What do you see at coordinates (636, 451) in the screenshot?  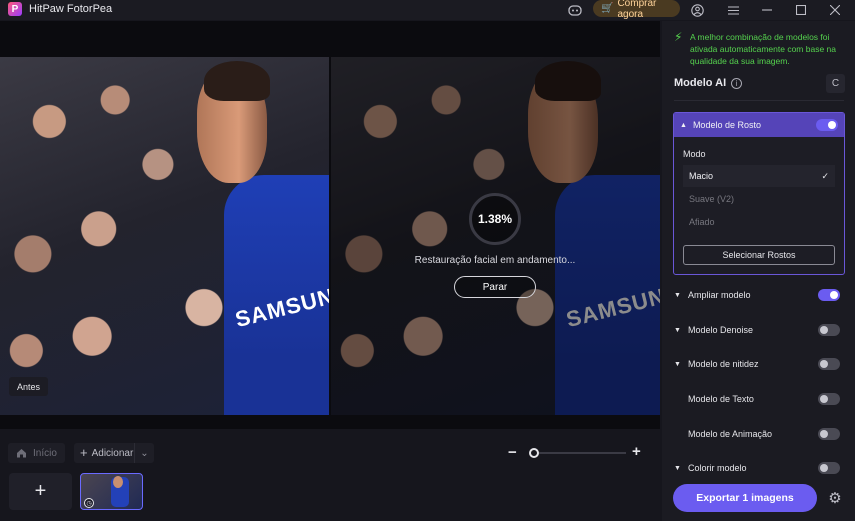 I see `zoom-in-icon: +` at bounding box center [636, 451].